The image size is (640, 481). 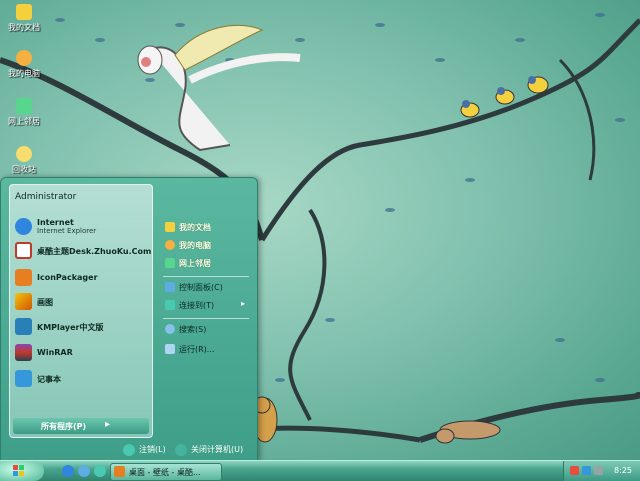 I want to click on desktop-icon-network-places: 网上邻居, so click(x=24, y=112).